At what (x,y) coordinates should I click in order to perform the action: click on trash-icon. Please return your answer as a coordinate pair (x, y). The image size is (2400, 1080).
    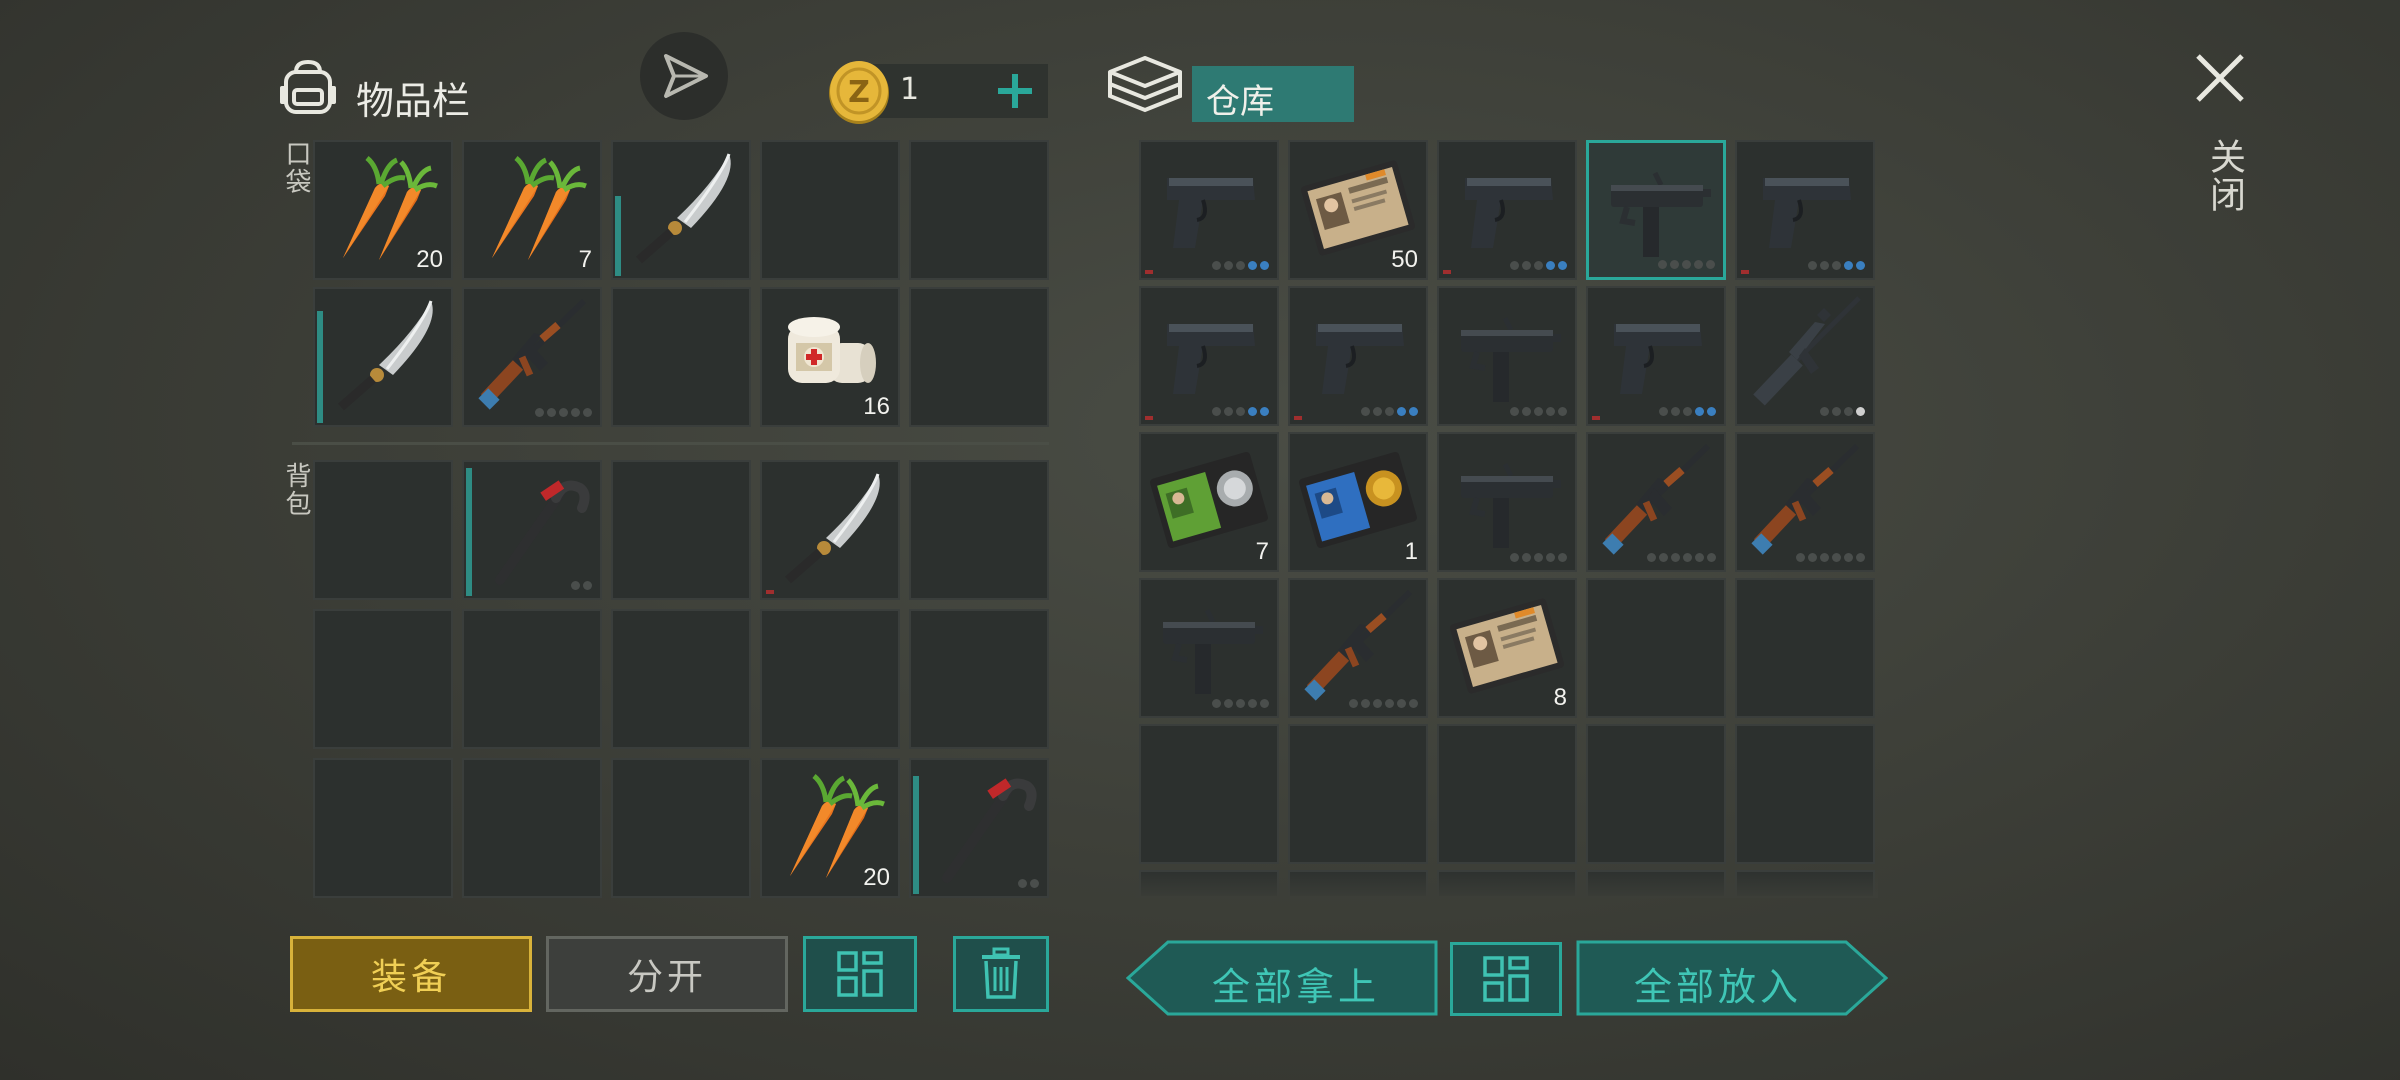
    Looking at the image, I should click on (1001, 973).